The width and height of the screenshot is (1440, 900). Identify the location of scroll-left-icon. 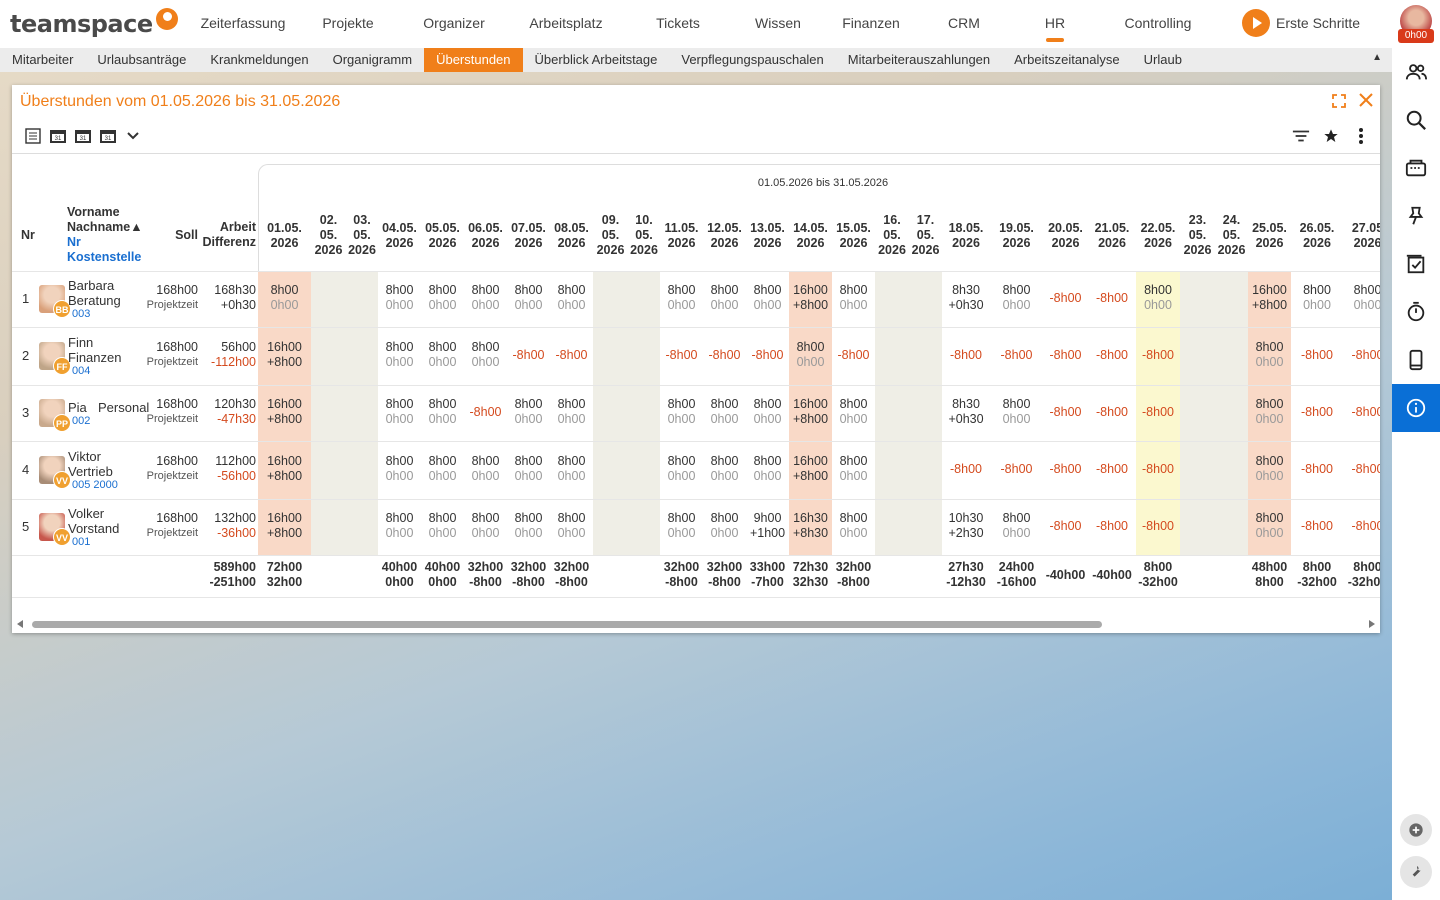
(20, 624).